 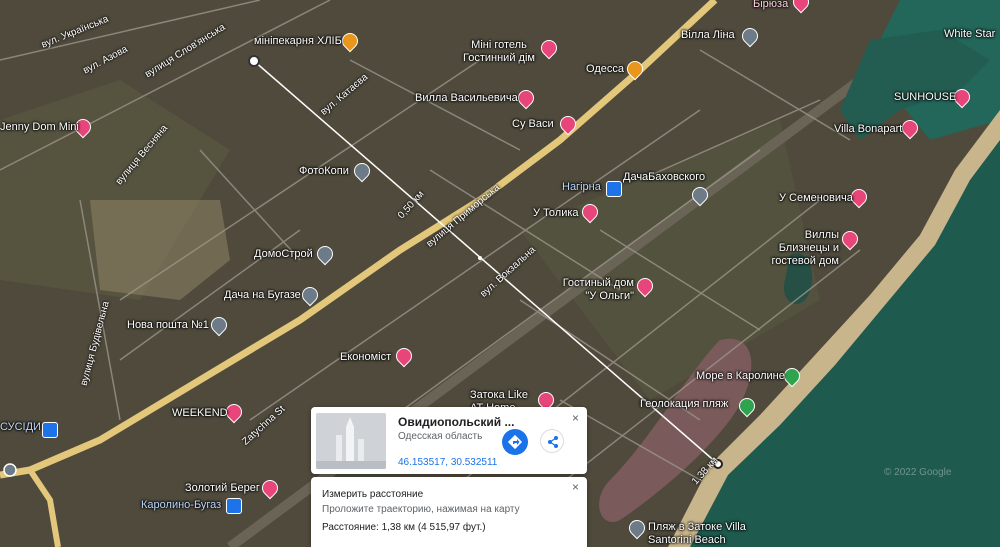 I want to click on share-icon, so click(x=553, y=442).